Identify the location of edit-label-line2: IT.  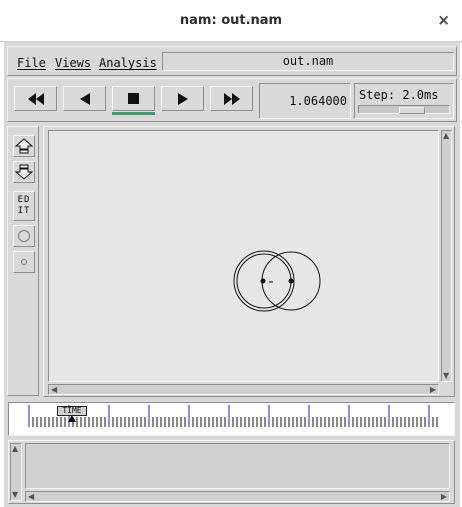
(24, 211).